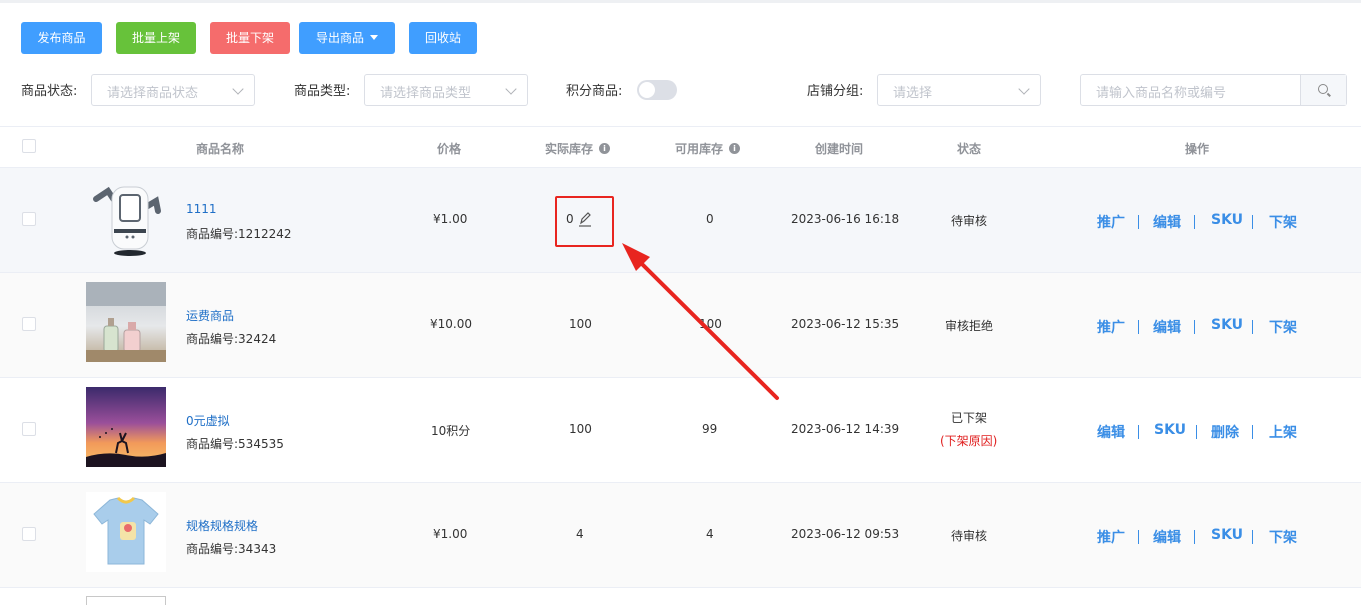  Describe the element at coordinates (220, 149) in the screenshot. I see `header-name: 商品名称` at that location.